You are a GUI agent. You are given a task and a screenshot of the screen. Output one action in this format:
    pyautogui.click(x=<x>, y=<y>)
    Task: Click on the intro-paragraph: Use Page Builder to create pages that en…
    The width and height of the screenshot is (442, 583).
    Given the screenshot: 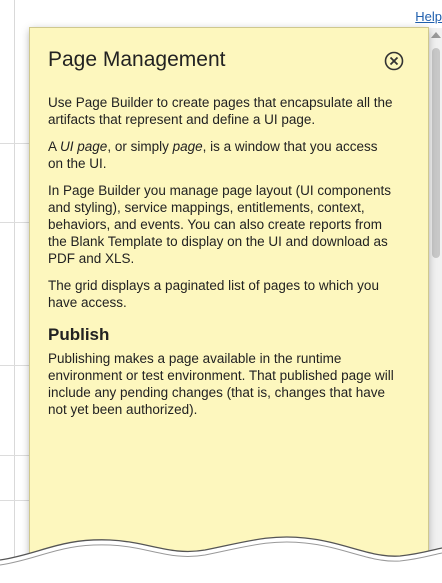 What is the action you would take?
    pyautogui.click(x=220, y=111)
    